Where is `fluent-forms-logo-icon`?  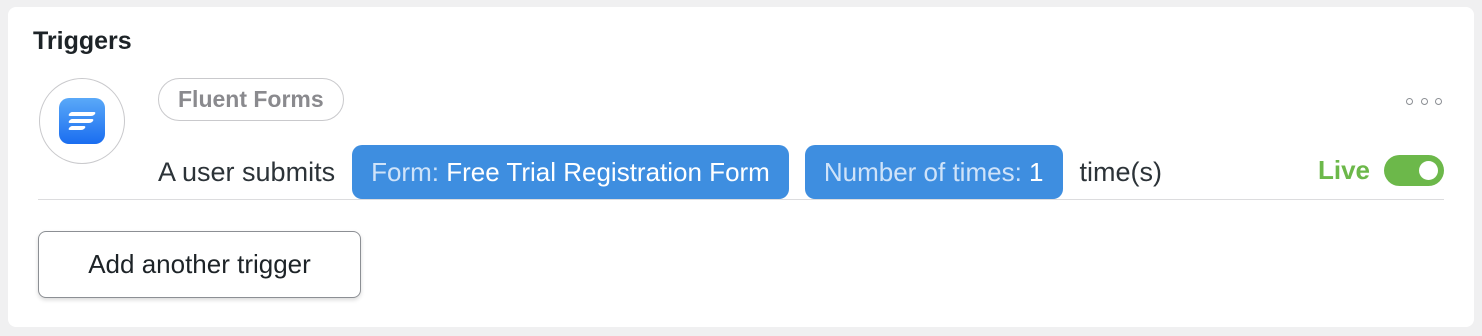
fluent-forms-logo-icon is located at coordinates (82, 121).